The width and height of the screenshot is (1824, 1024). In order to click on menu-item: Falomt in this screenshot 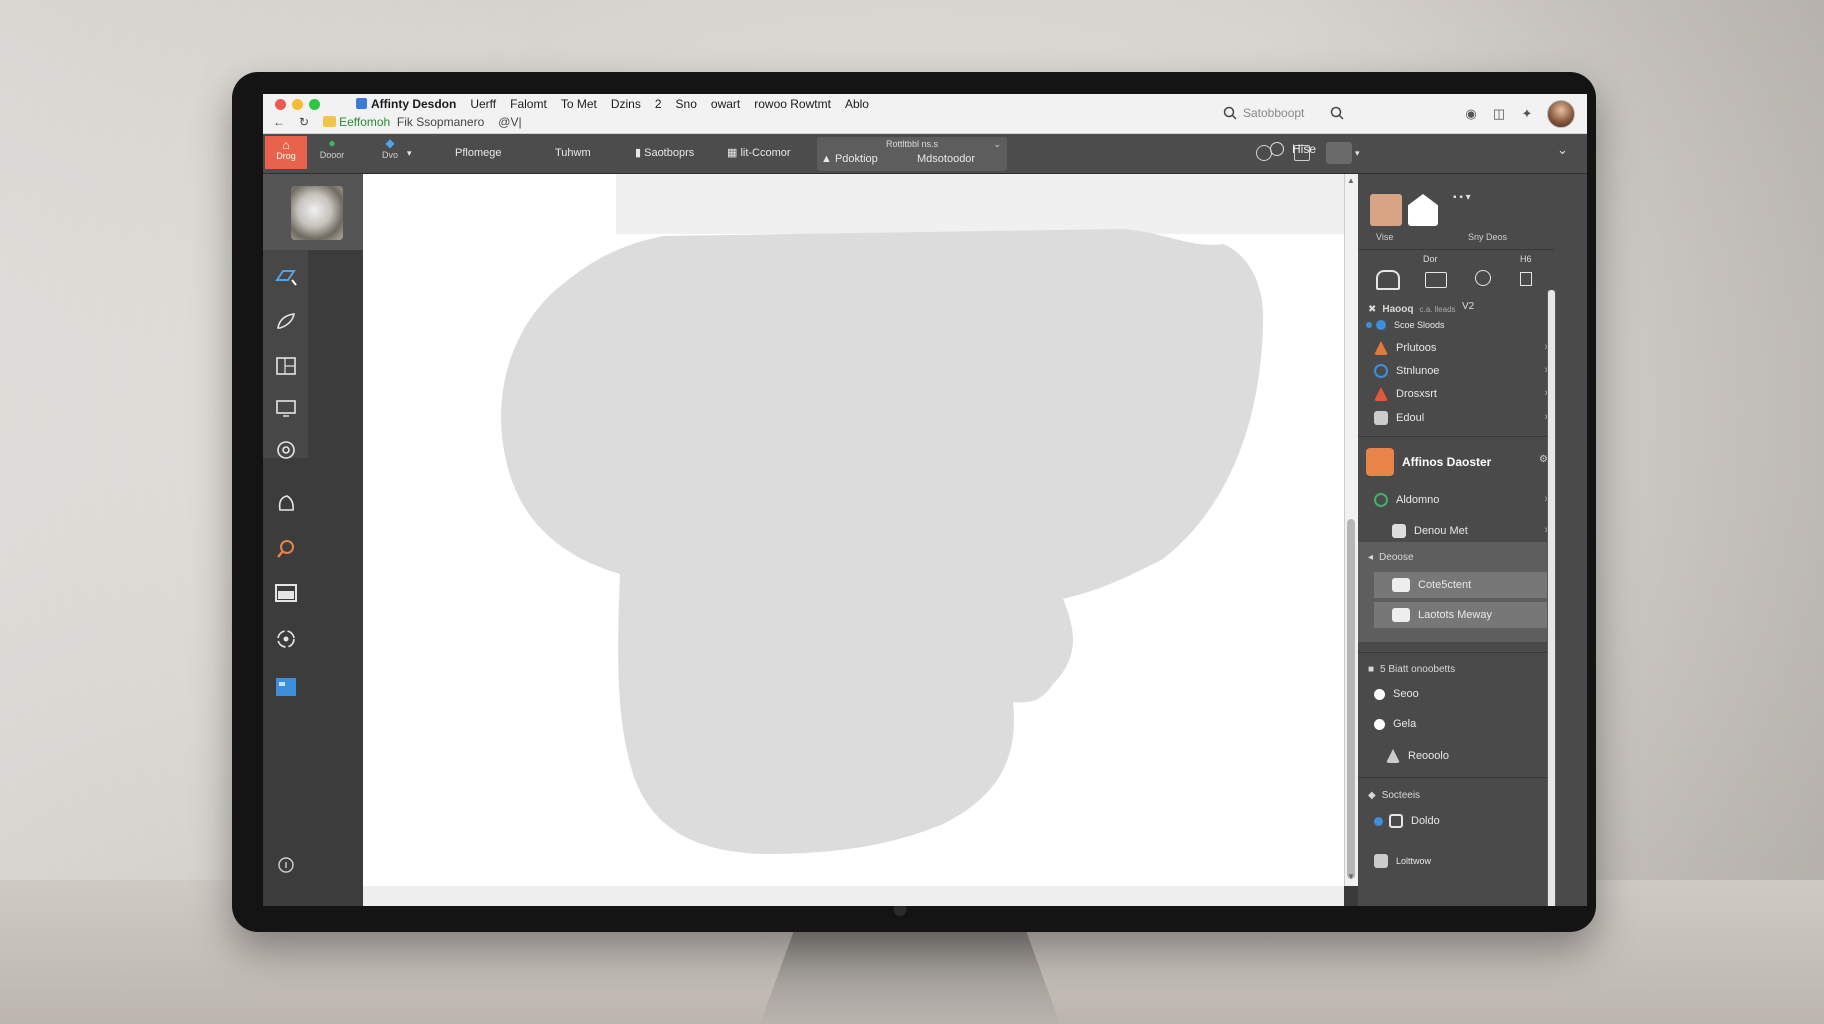, I will do `click(528, 104)`.